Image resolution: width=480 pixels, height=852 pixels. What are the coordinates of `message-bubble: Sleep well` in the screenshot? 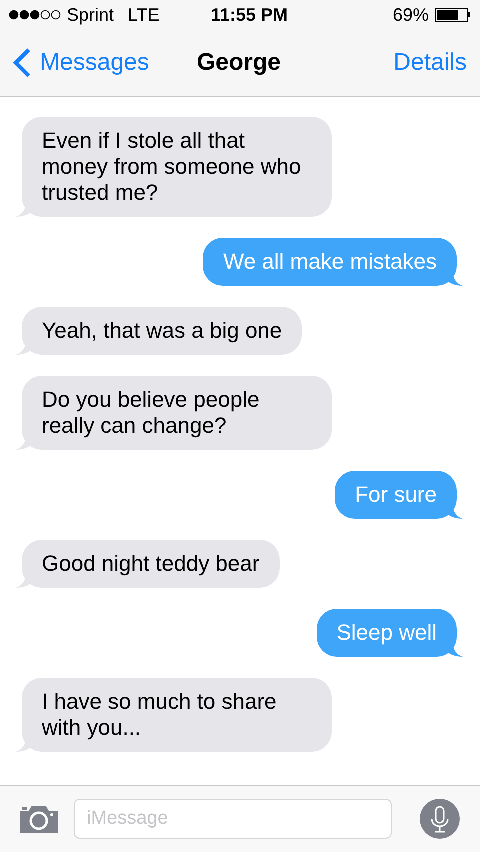 It's located at (386, 633).